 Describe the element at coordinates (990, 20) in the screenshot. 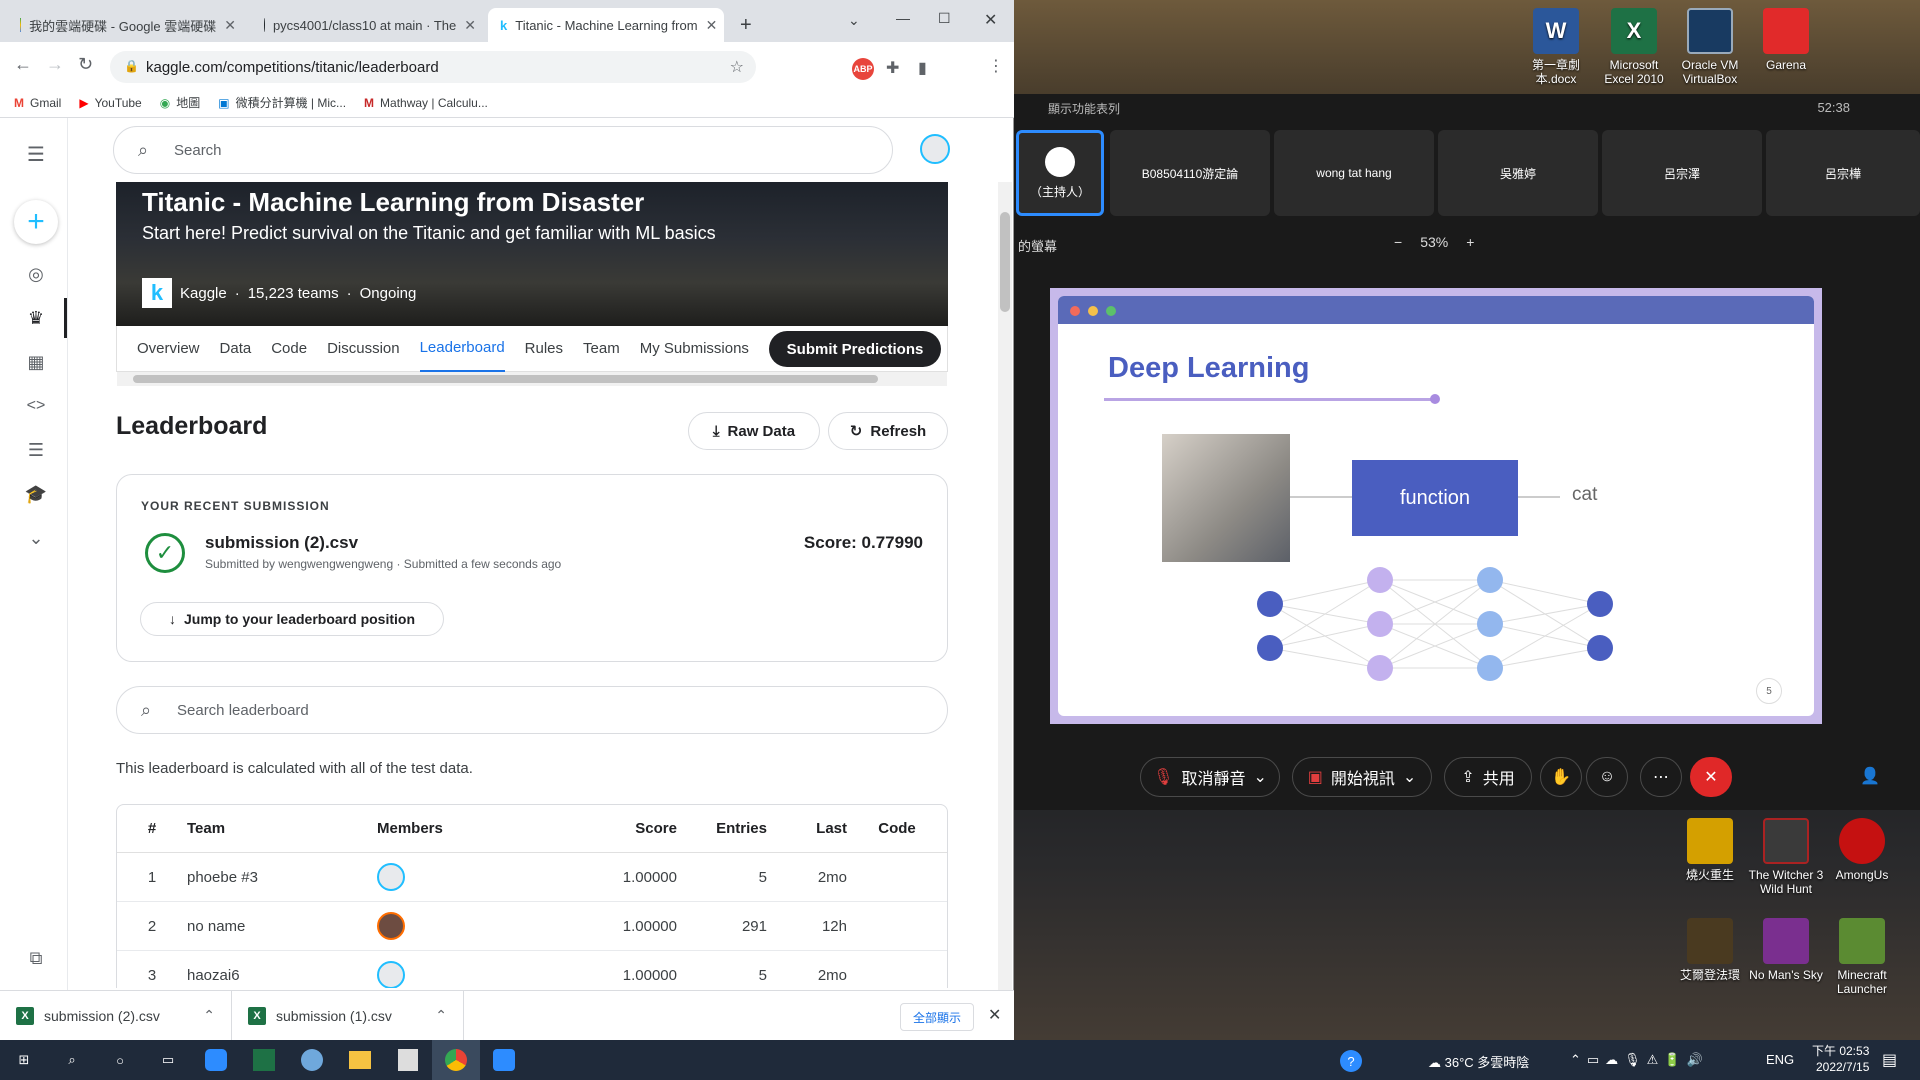

I see `close-window-button: ✕` at that location.